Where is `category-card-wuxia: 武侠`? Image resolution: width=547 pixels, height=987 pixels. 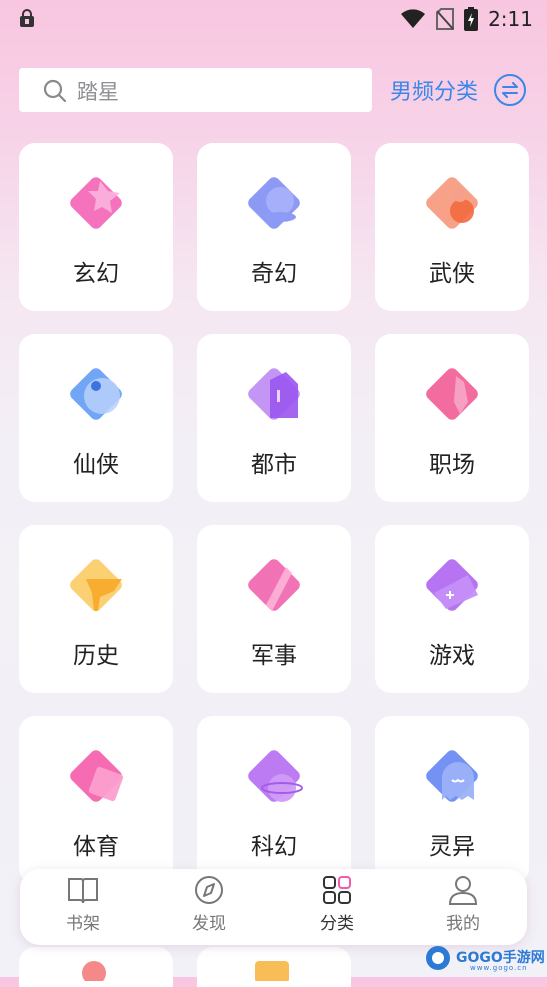 category-card-wuxia: 武侠 is located at coordinates (452, 227).